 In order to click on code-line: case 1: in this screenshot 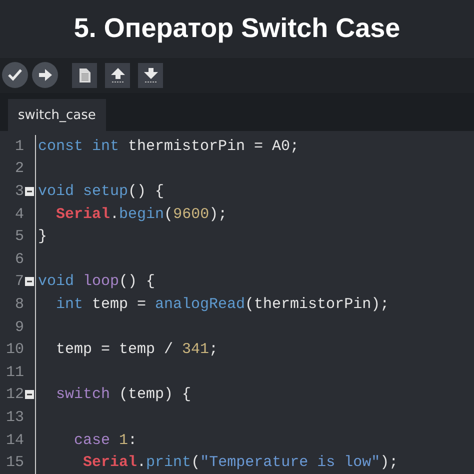, I will do `click(105, 440)`.